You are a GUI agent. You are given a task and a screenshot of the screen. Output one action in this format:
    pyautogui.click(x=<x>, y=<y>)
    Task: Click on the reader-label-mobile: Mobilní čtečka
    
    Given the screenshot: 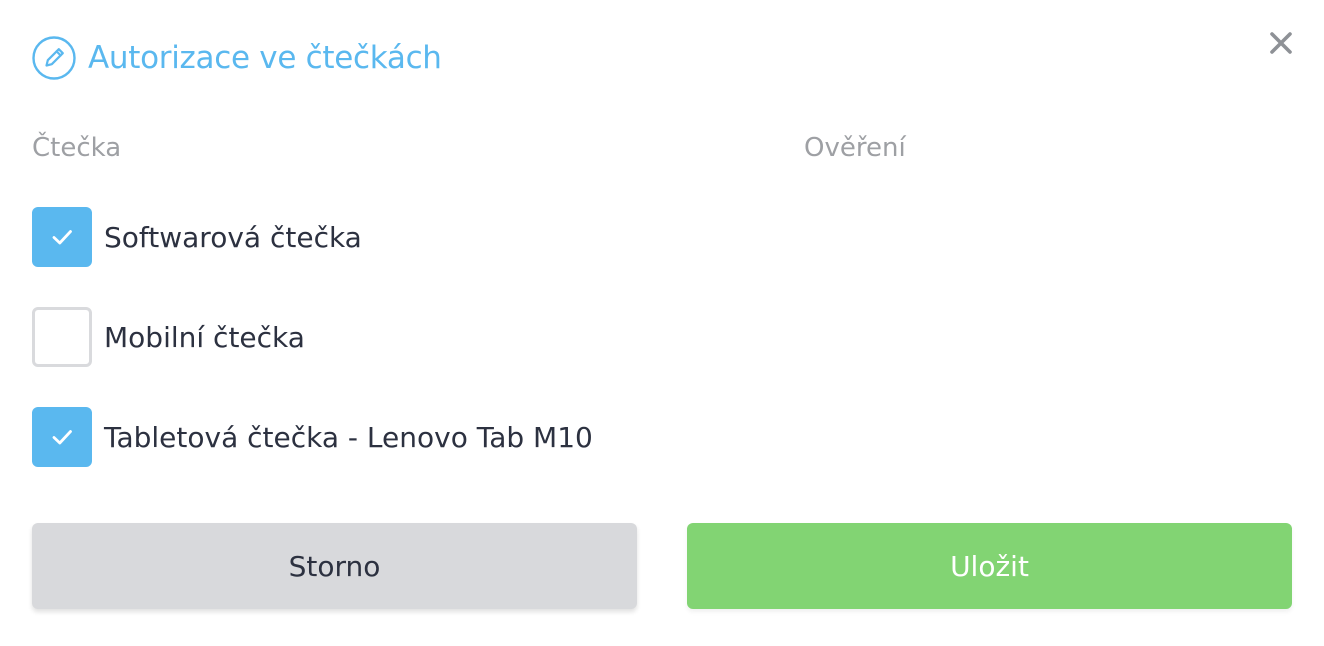 What is the action you would take?
    pyautogui.click(x=204, y=337)
    